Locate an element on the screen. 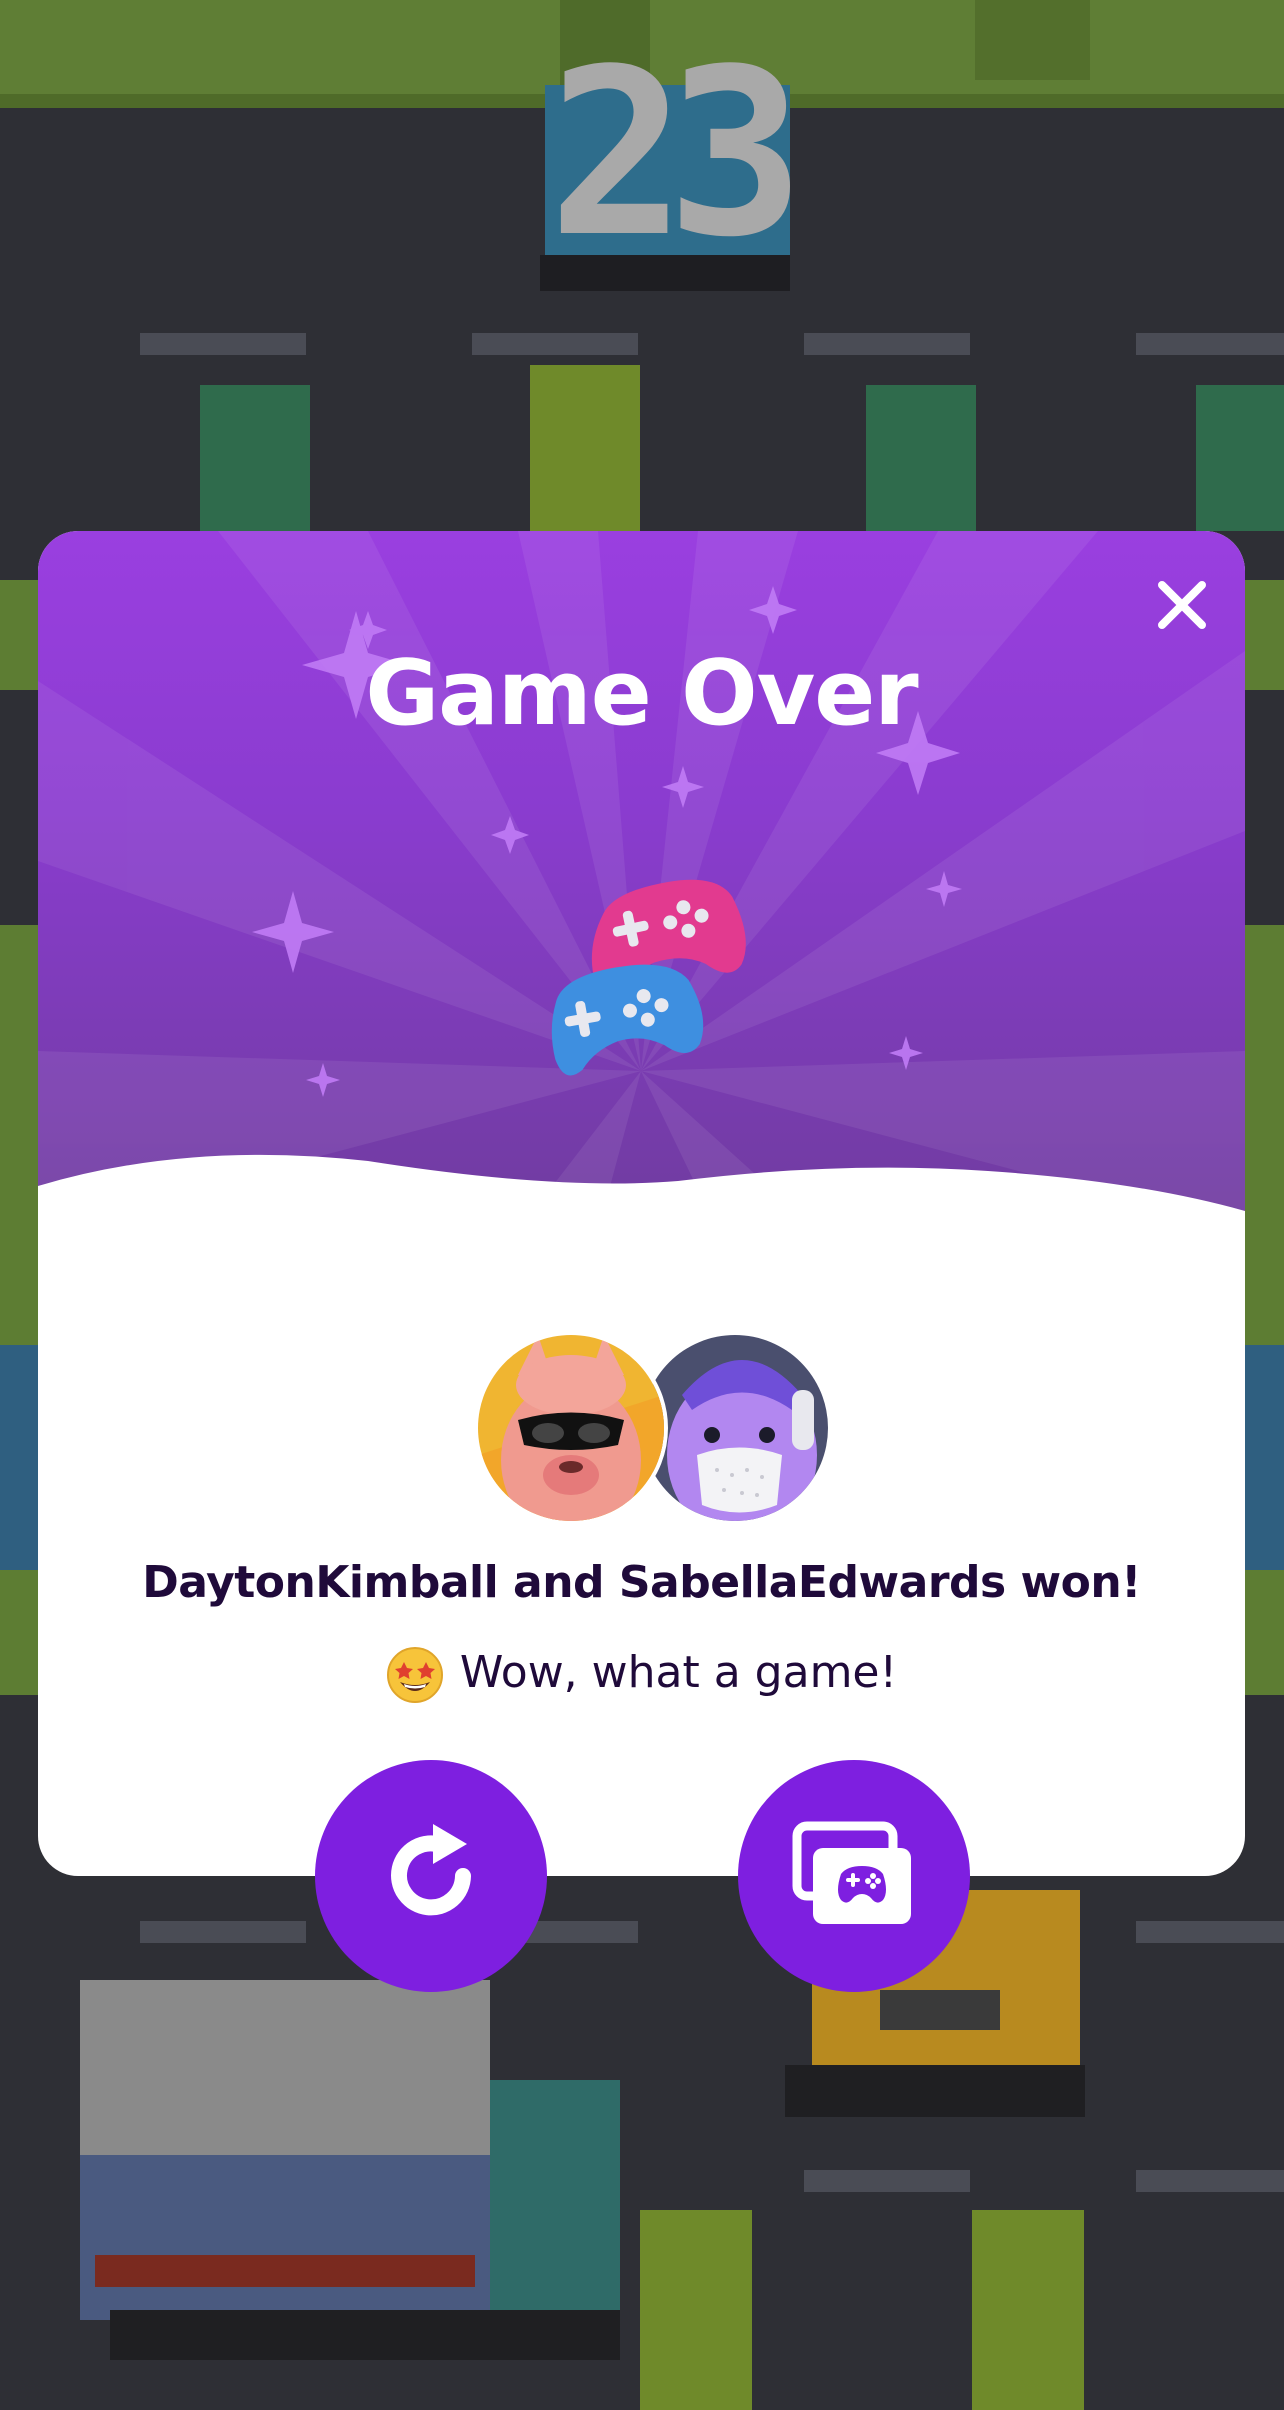 The width and height of the screenshot is (1284, 2410). more-games-button is located at coordinates (854, 1876).